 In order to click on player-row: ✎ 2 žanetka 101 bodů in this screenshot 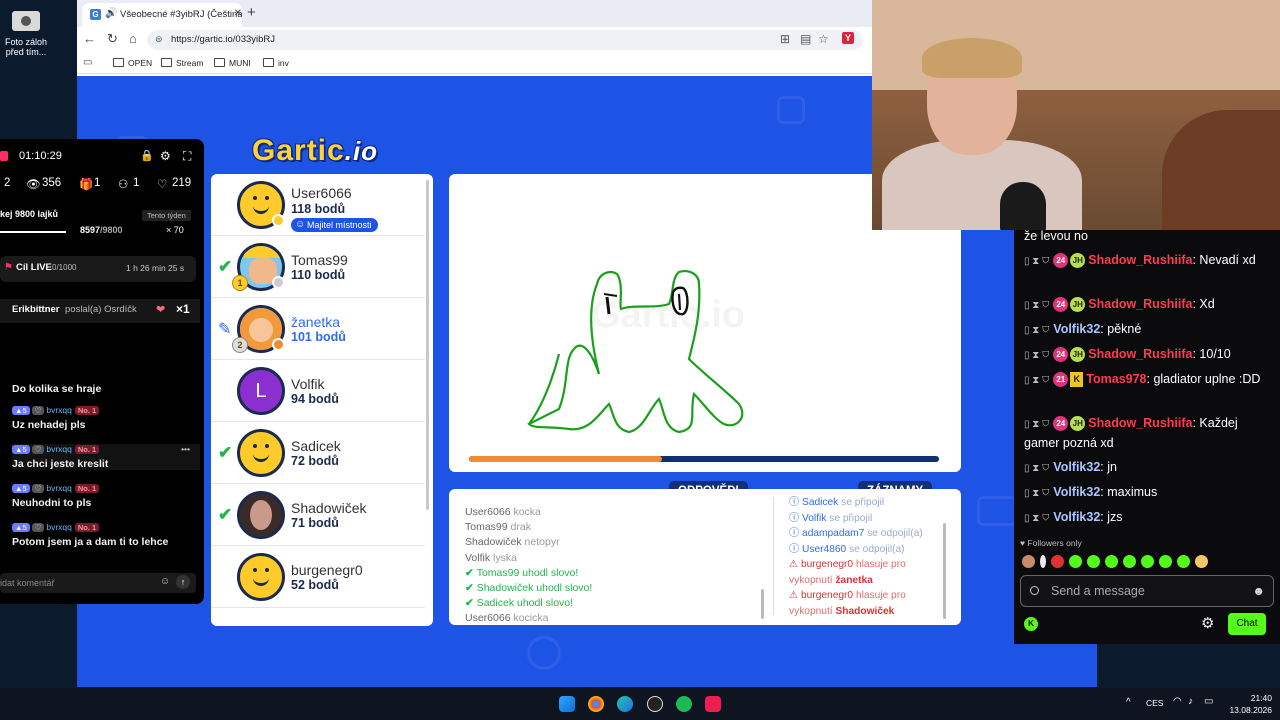, I will do `click(318, 329)`.